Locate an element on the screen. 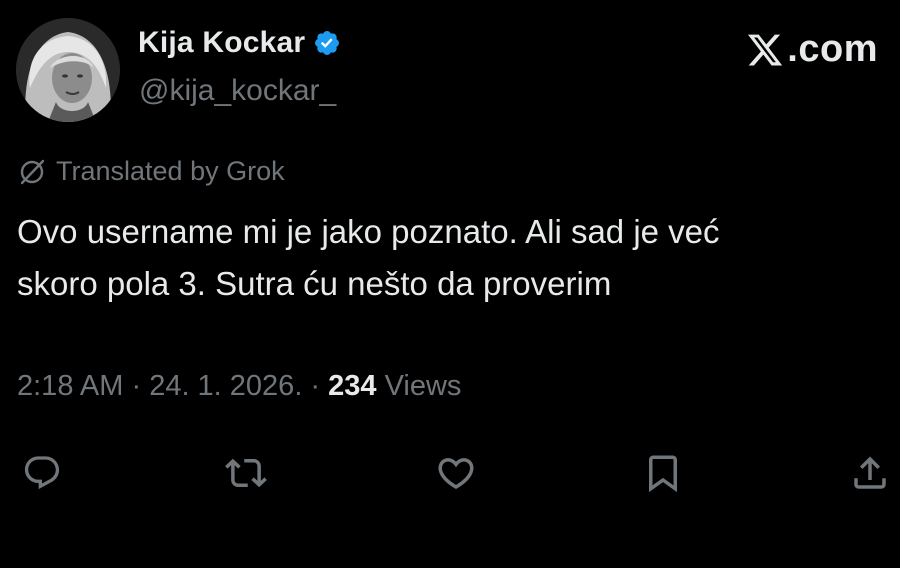 The width and height of the screenshot is (900, 568). translation-label: Translated by Grok is located at coordinates (151, 171).